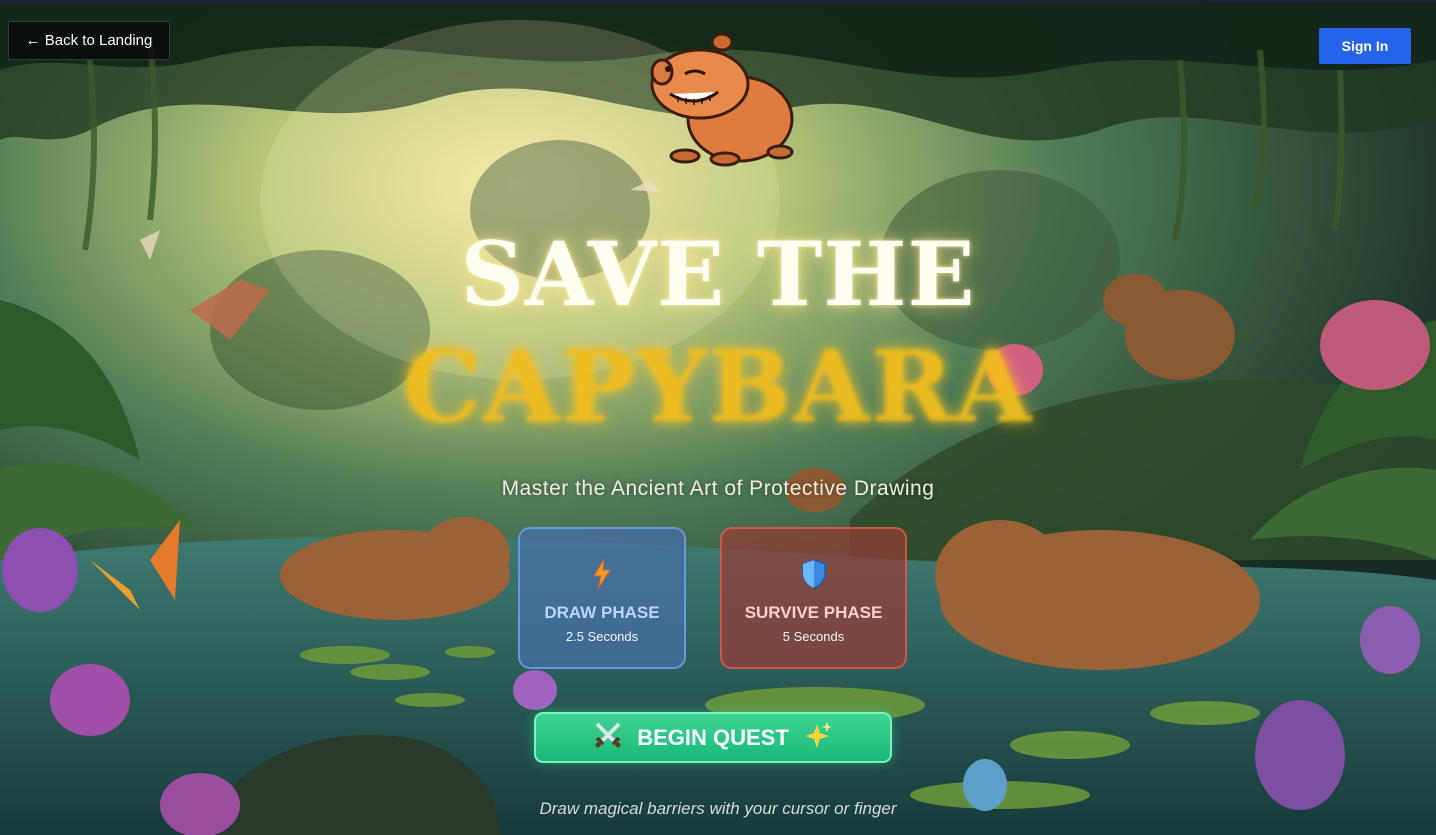 This screenshot has height=835, width=1436. Describe the element at coordinates (602, 598) in the screenshot. I see `draw-phase-card: DRAW PHASE 2.5 Seconds` at that location.